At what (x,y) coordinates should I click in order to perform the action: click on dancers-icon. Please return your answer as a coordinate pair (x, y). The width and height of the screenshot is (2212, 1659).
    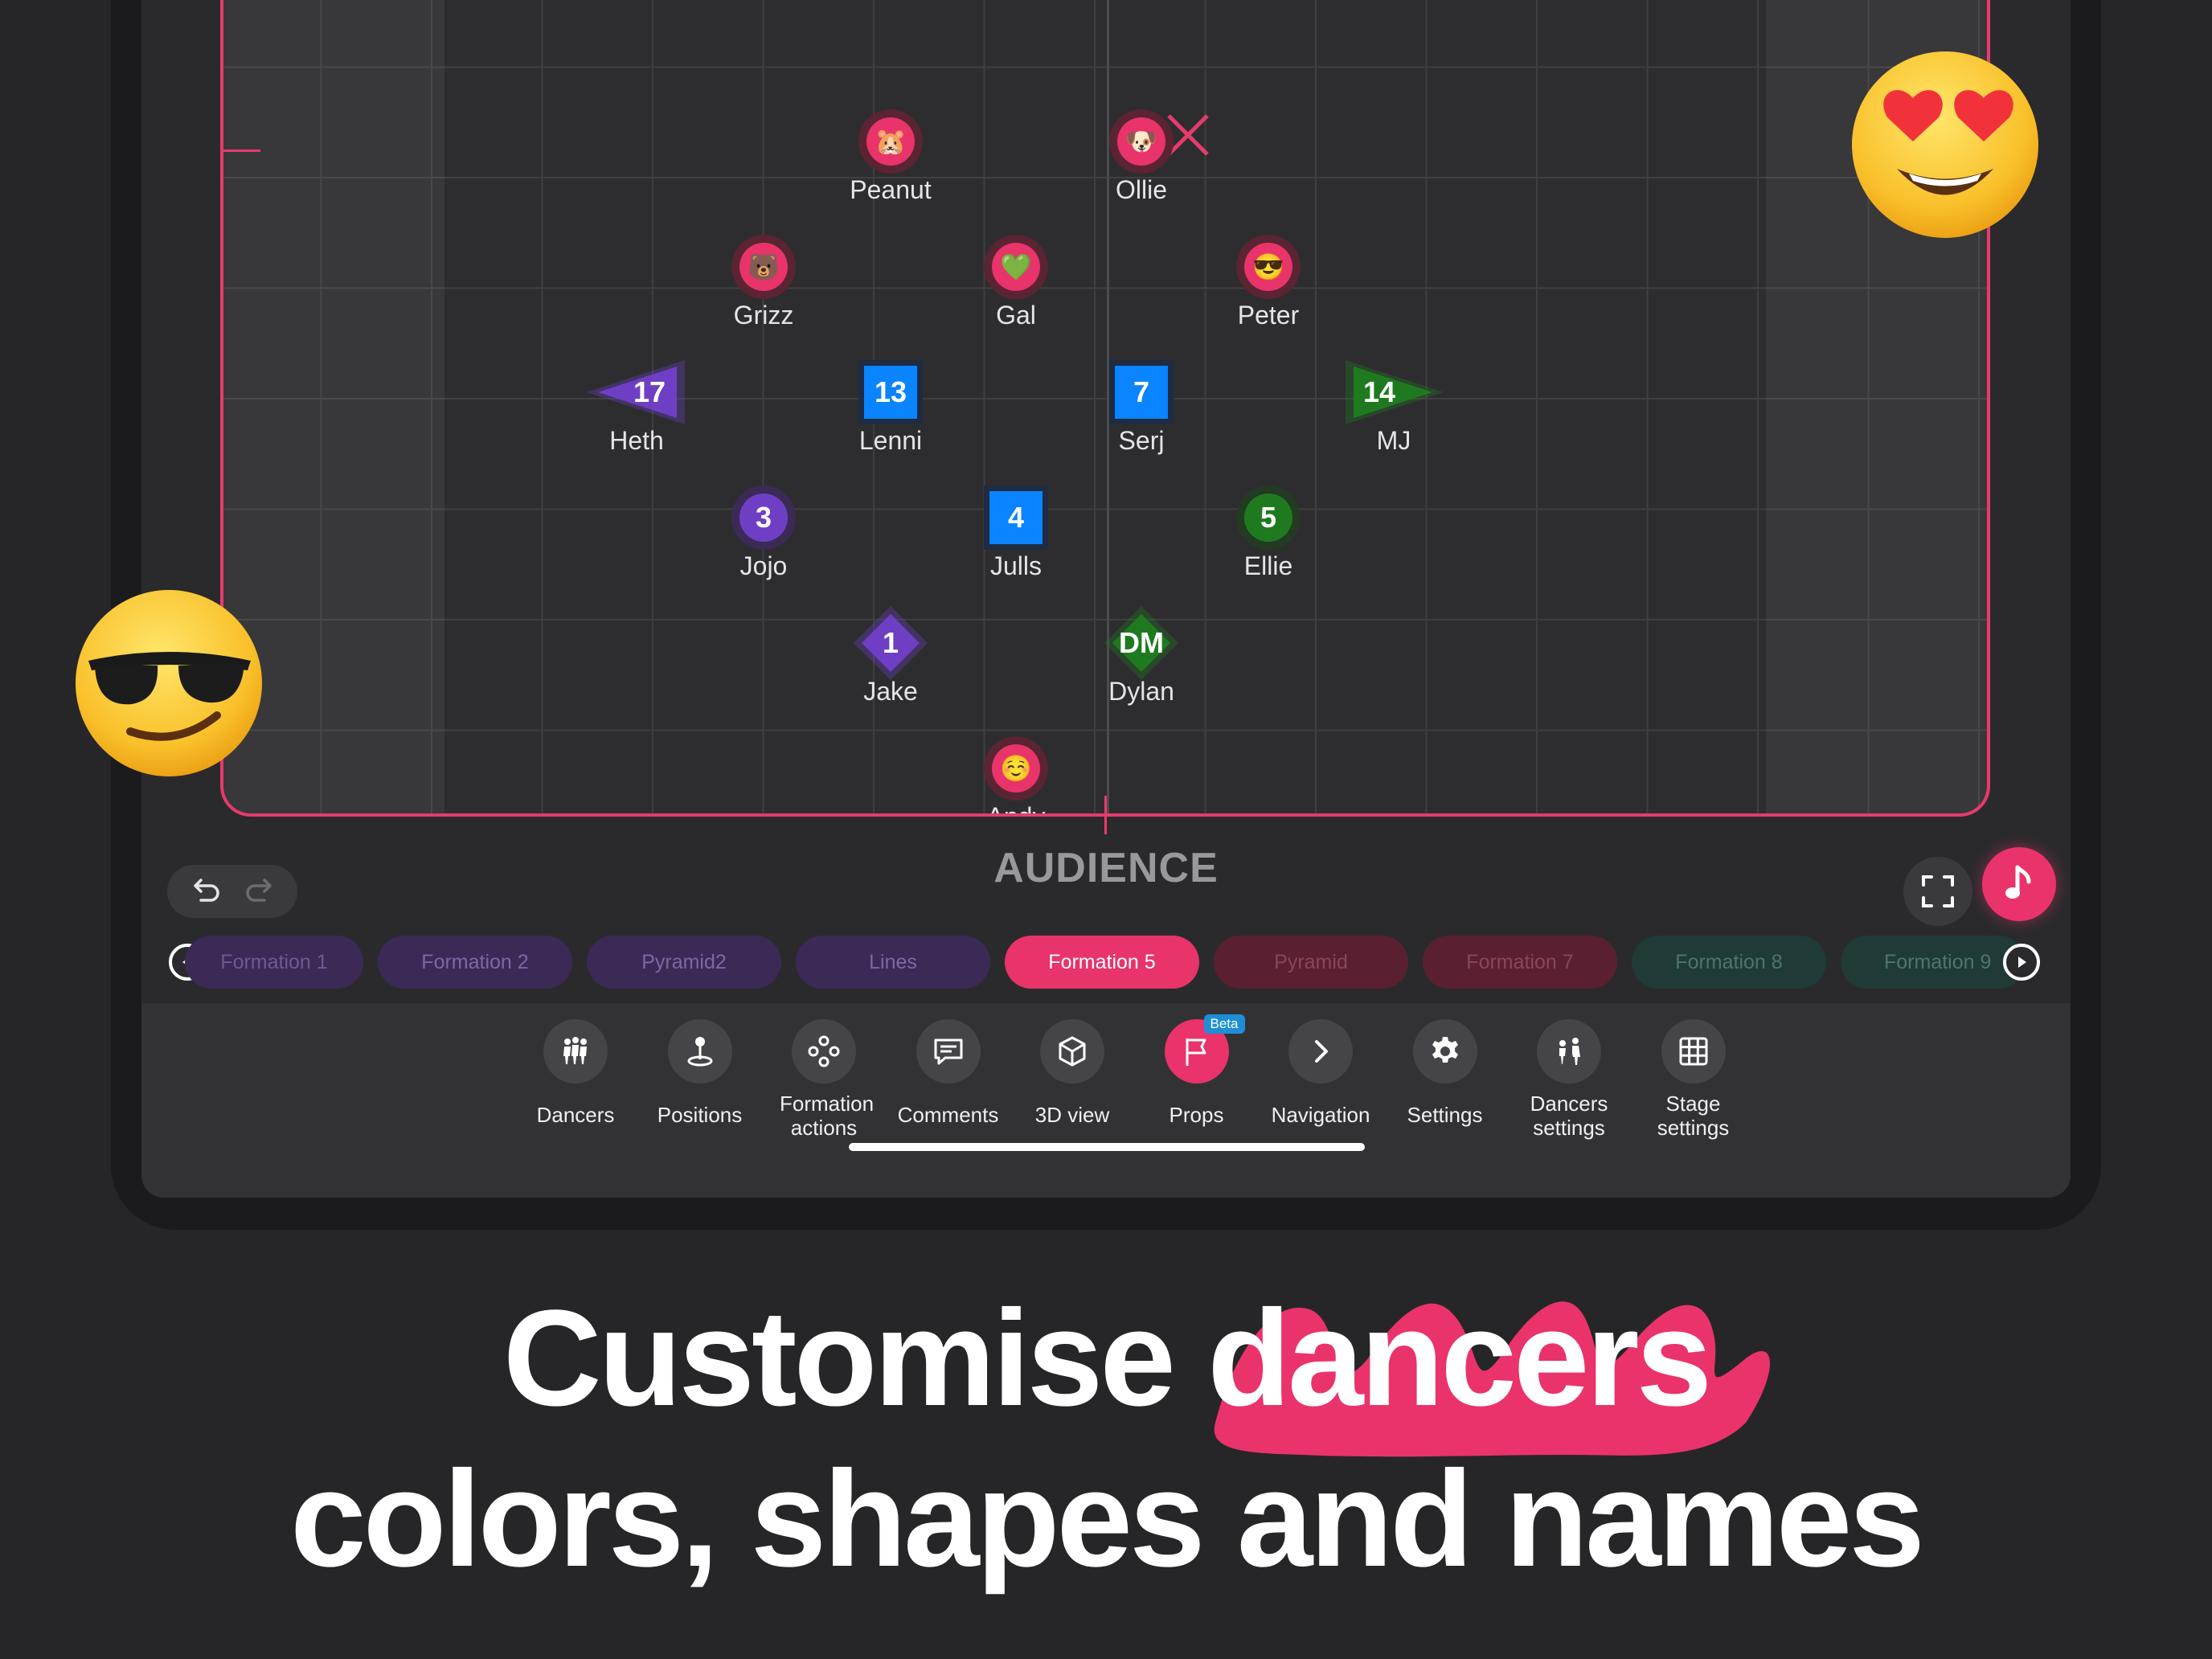
    Looking at the image, I should click on (575, 1051).